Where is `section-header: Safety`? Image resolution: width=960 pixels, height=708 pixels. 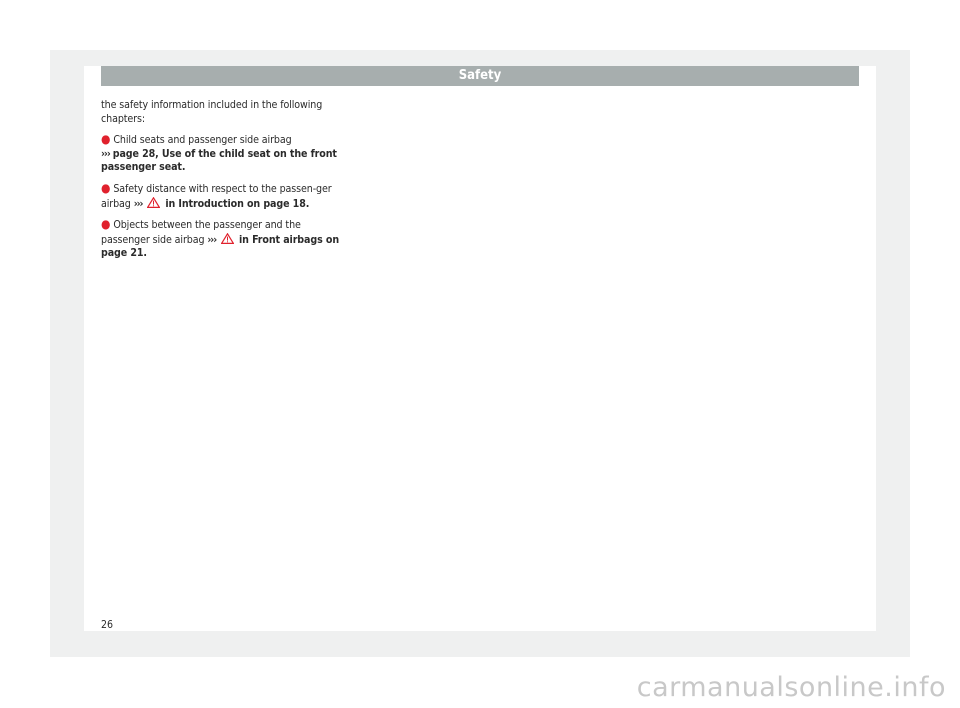 section-header: Safety is located at coordinates (480, 76).